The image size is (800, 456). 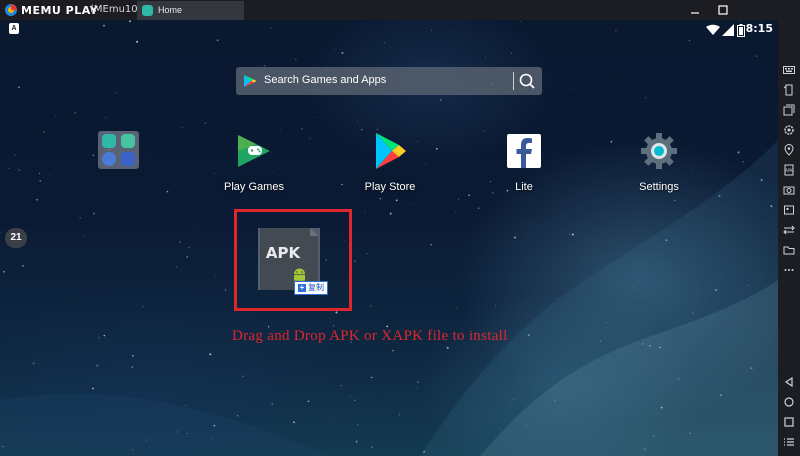 What do you see at coordinates (741, 30) in the screenshot?
I see `battery-icon` at bounding box center [741, 30].